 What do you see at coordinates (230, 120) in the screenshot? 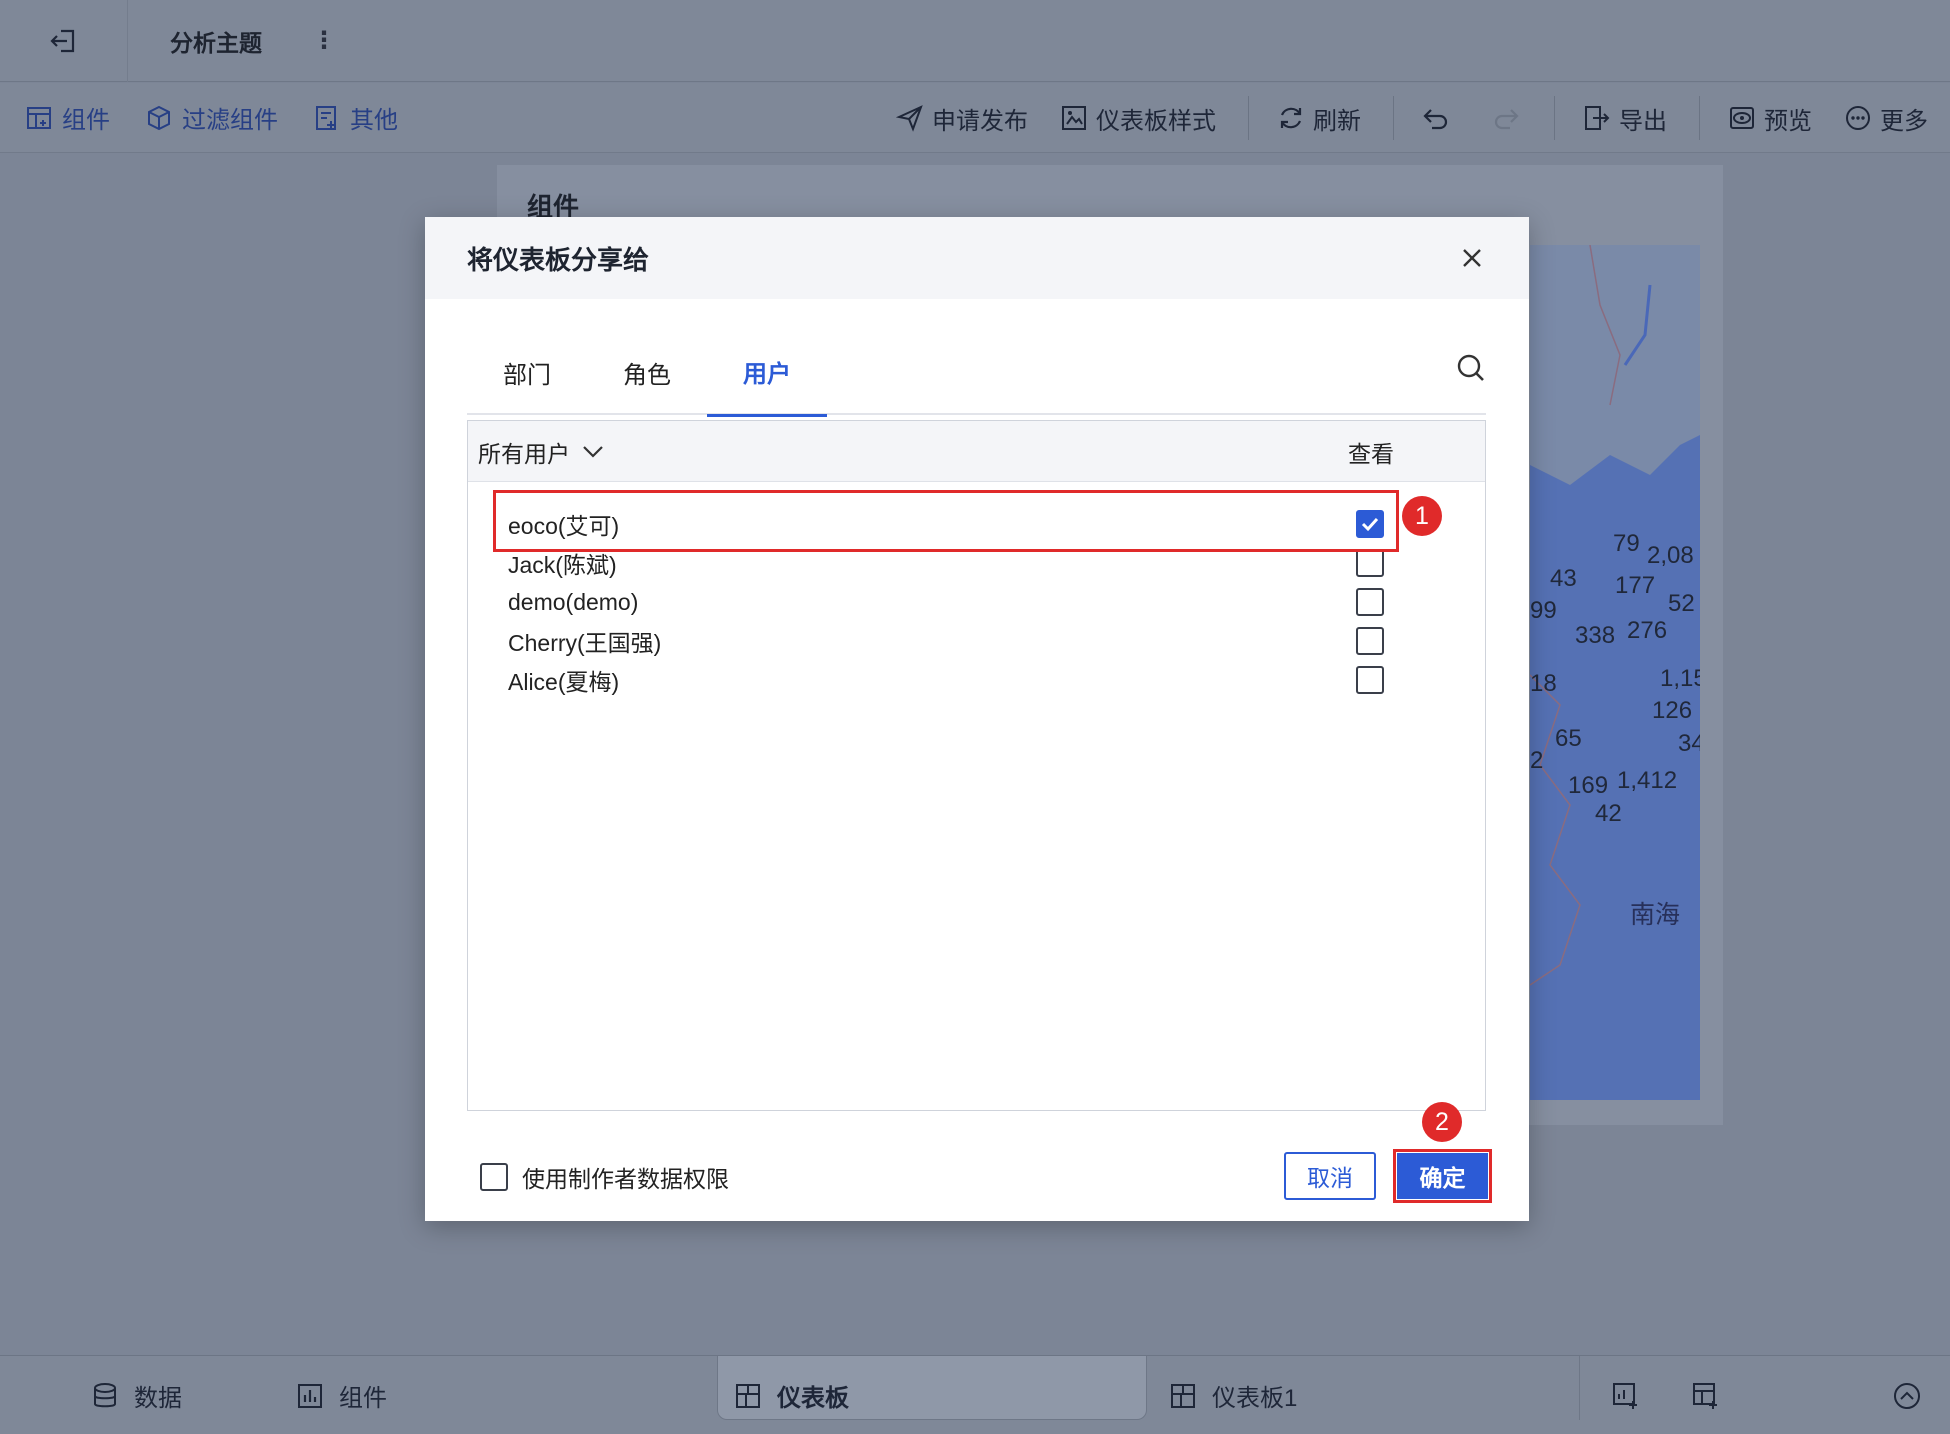
I see `filter-component-label: 过滤组件` at bounding box center [230, 120].